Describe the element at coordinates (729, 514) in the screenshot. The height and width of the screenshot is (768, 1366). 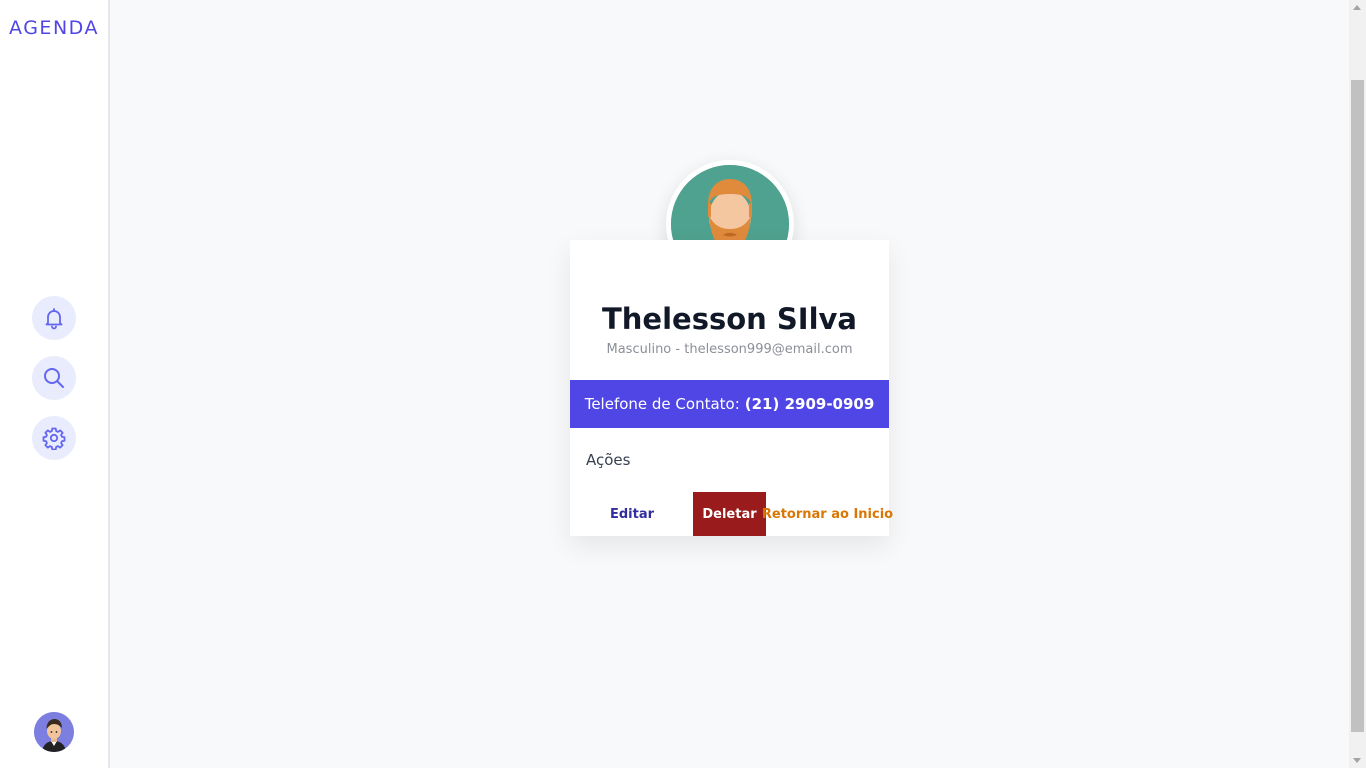
I see `delete-button: Deletar` at that location.